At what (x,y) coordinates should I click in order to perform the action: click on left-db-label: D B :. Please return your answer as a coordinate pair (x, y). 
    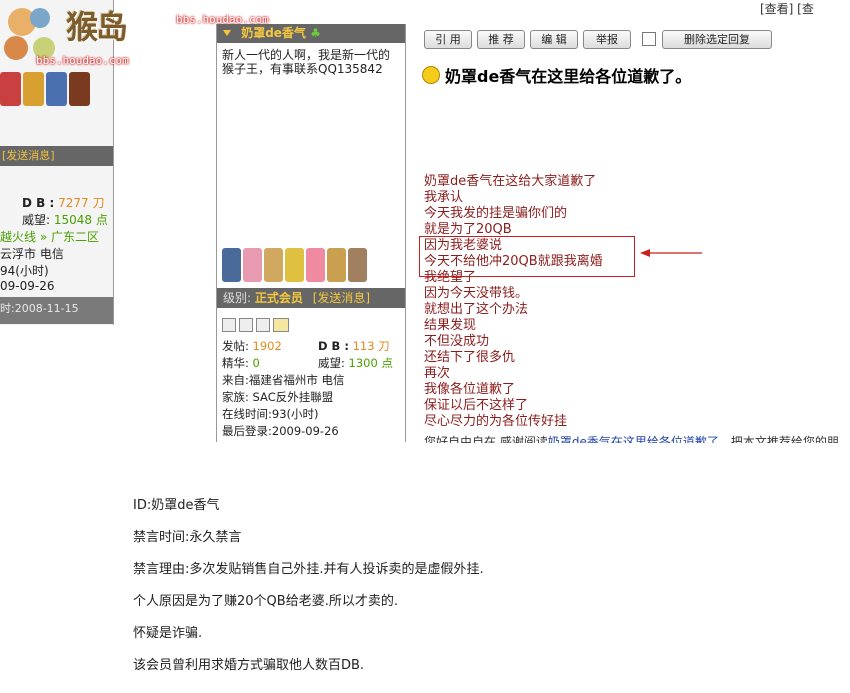
    Looking at the image, I should click on (38, 203).